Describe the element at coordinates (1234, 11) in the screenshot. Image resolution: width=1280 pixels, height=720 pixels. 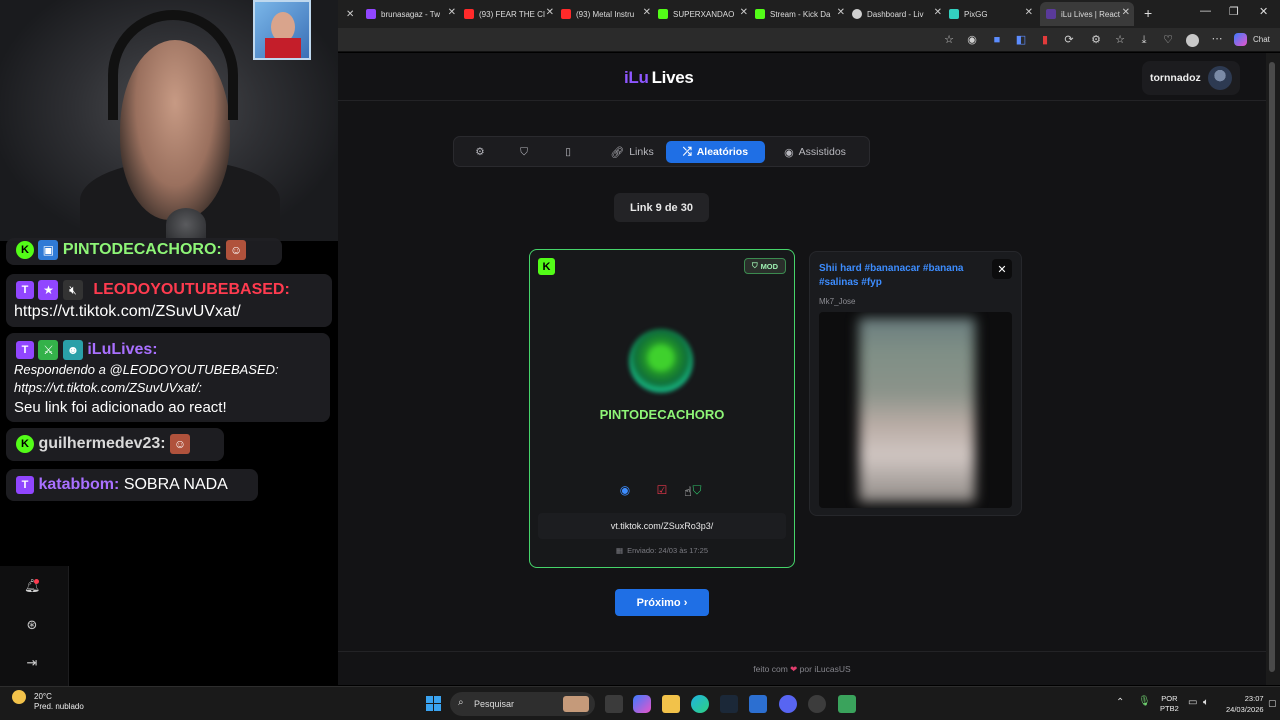
I see `restore-icon: ❐` at that location.